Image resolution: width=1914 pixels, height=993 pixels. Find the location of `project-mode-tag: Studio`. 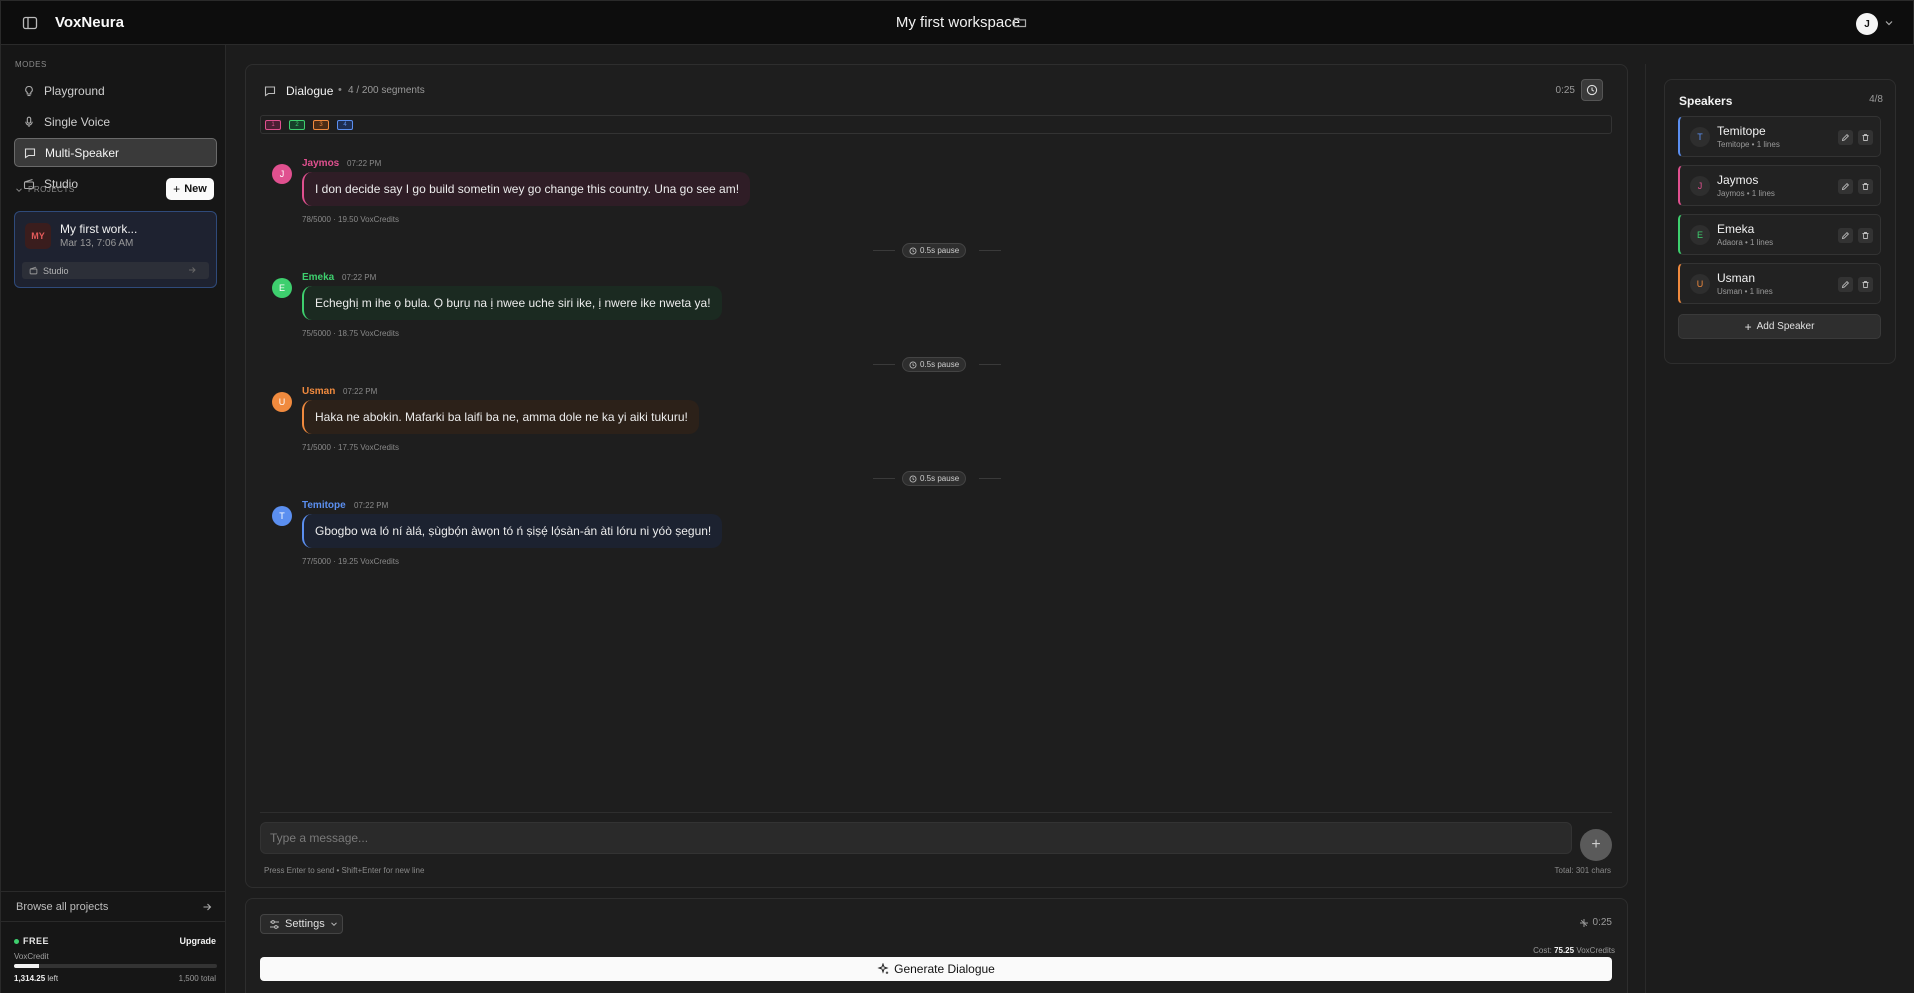

project-mode-tag: Studio is located at coordinates (115, 270).